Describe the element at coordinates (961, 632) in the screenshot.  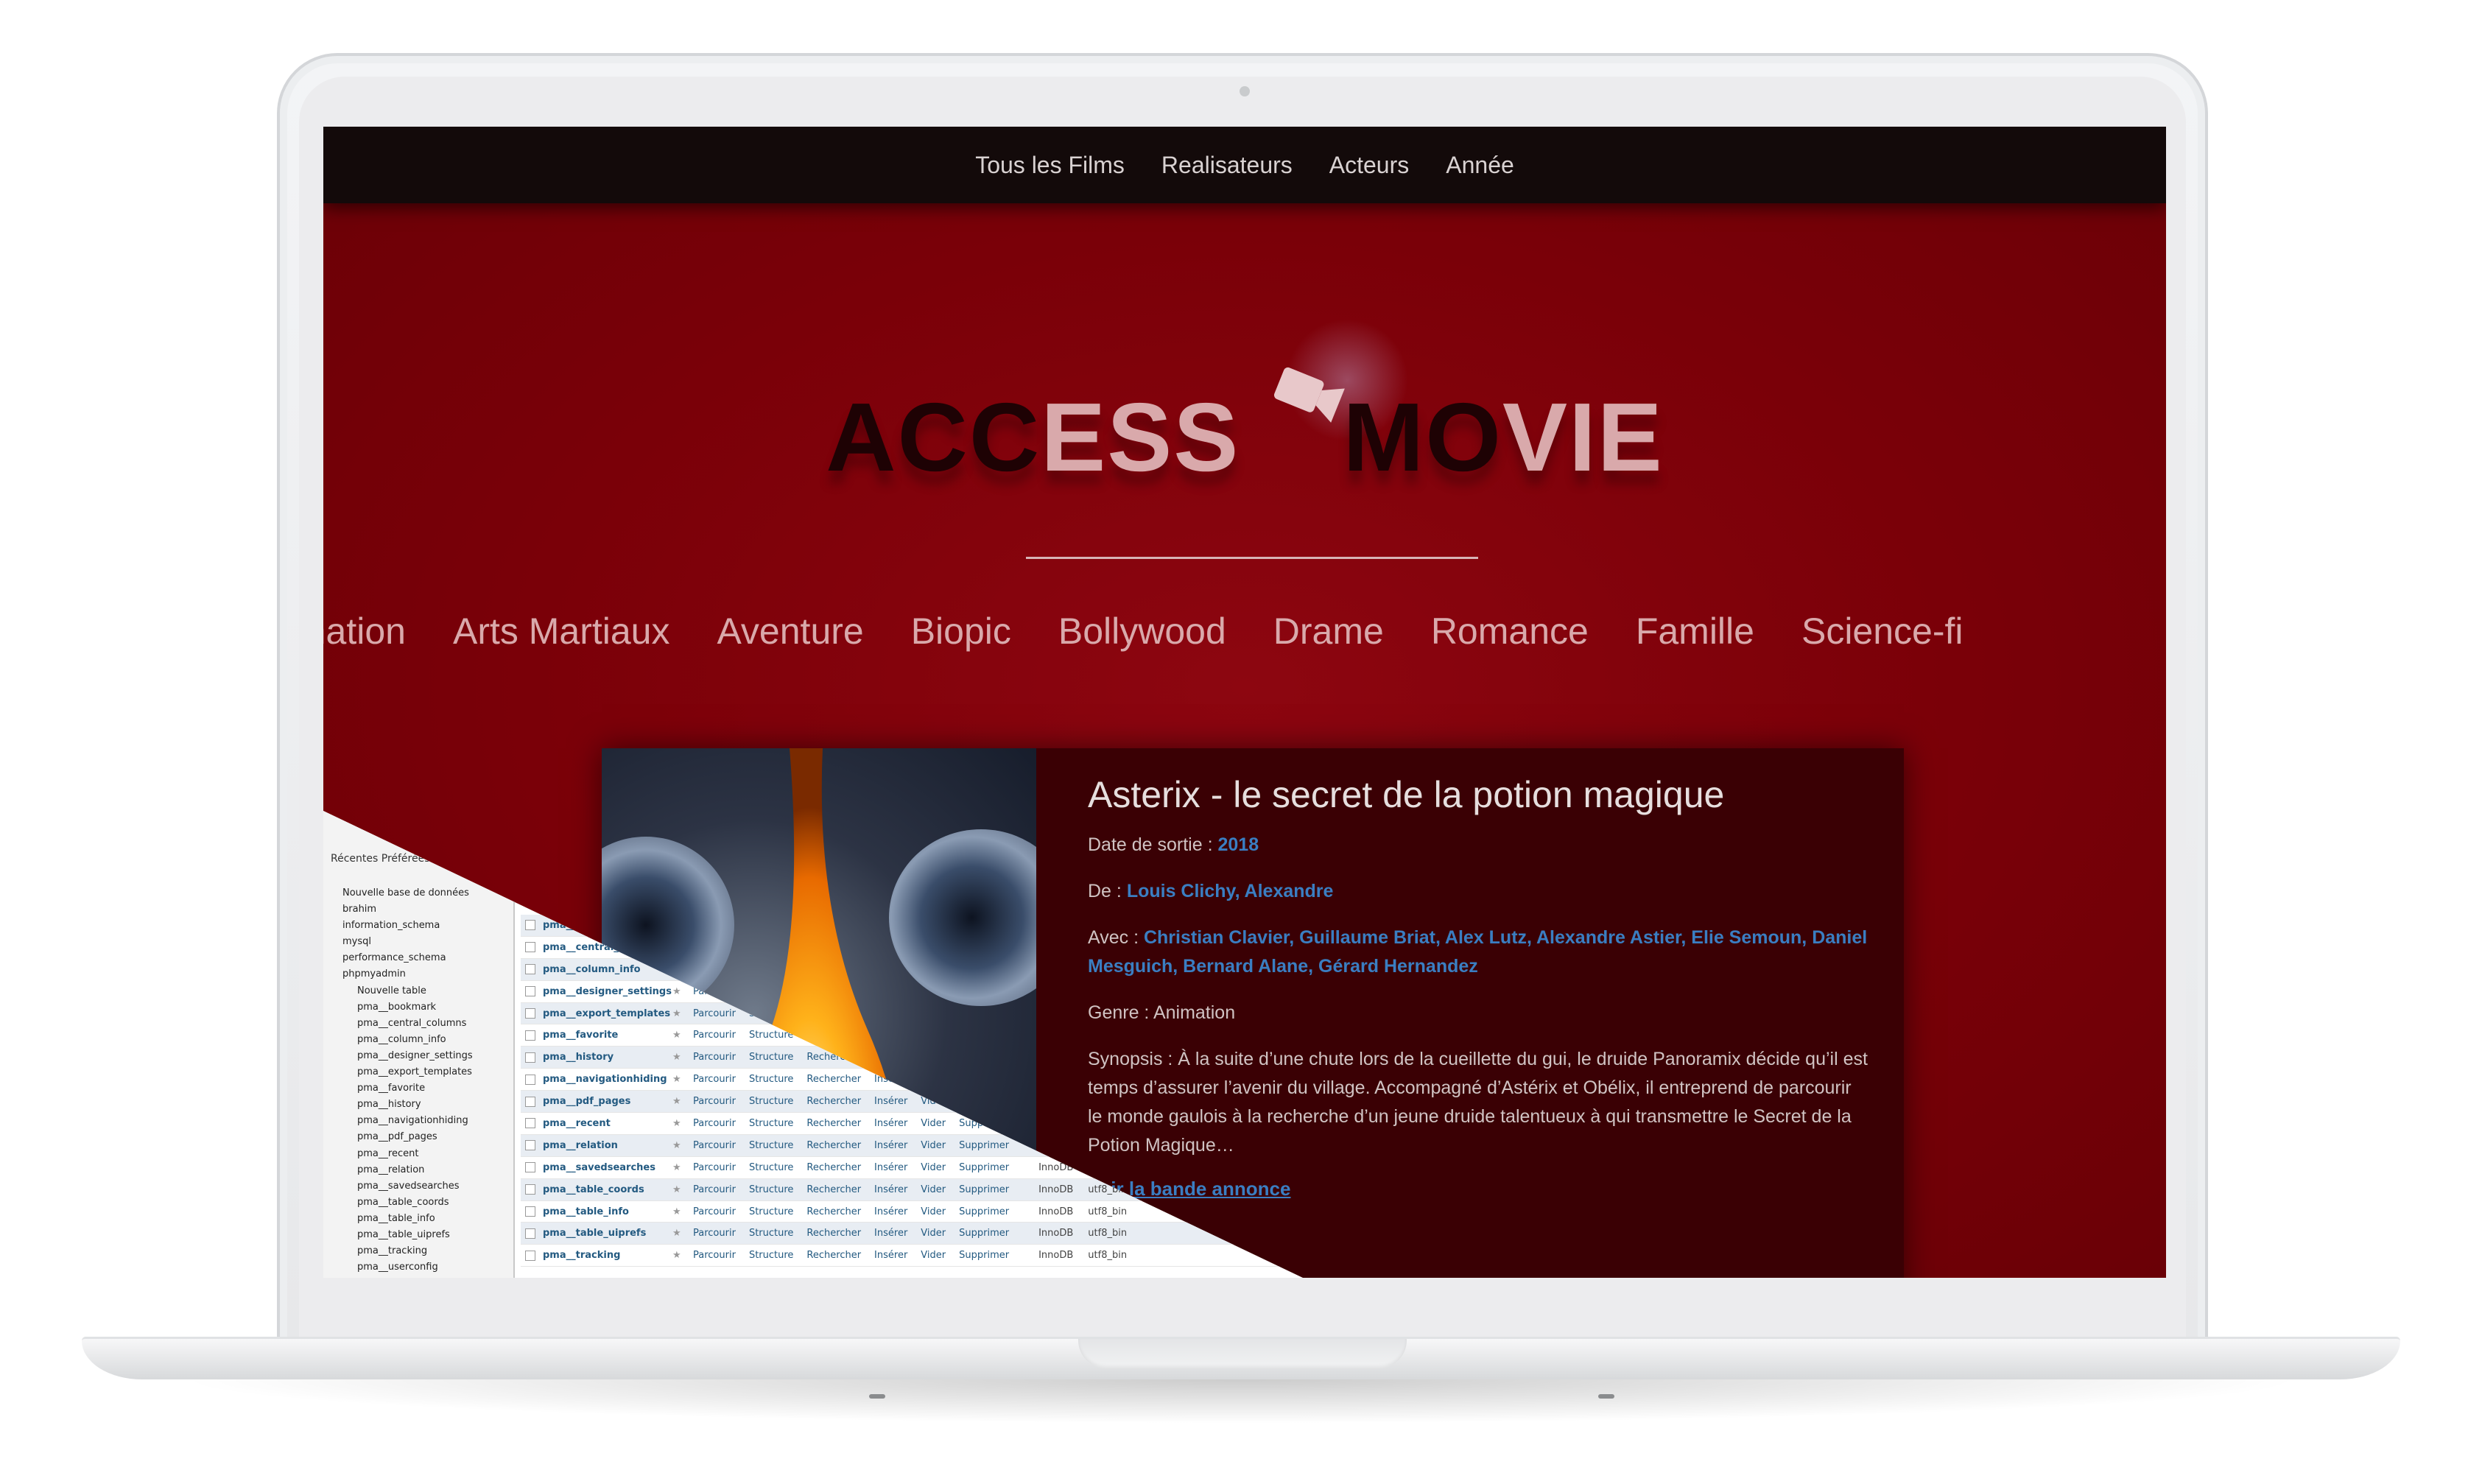
I see `genre-item: Biopic` at that location.